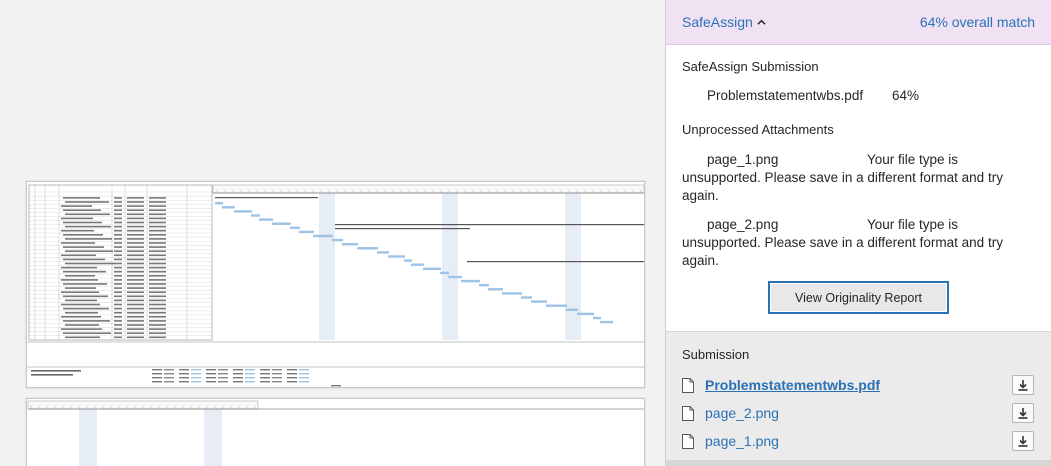 The height and width of the screenshot is (466, 1051). Describe the element at coordinates (977, 22) in the screenshot. I see `overall-match-link: 64% overall match` at that location.